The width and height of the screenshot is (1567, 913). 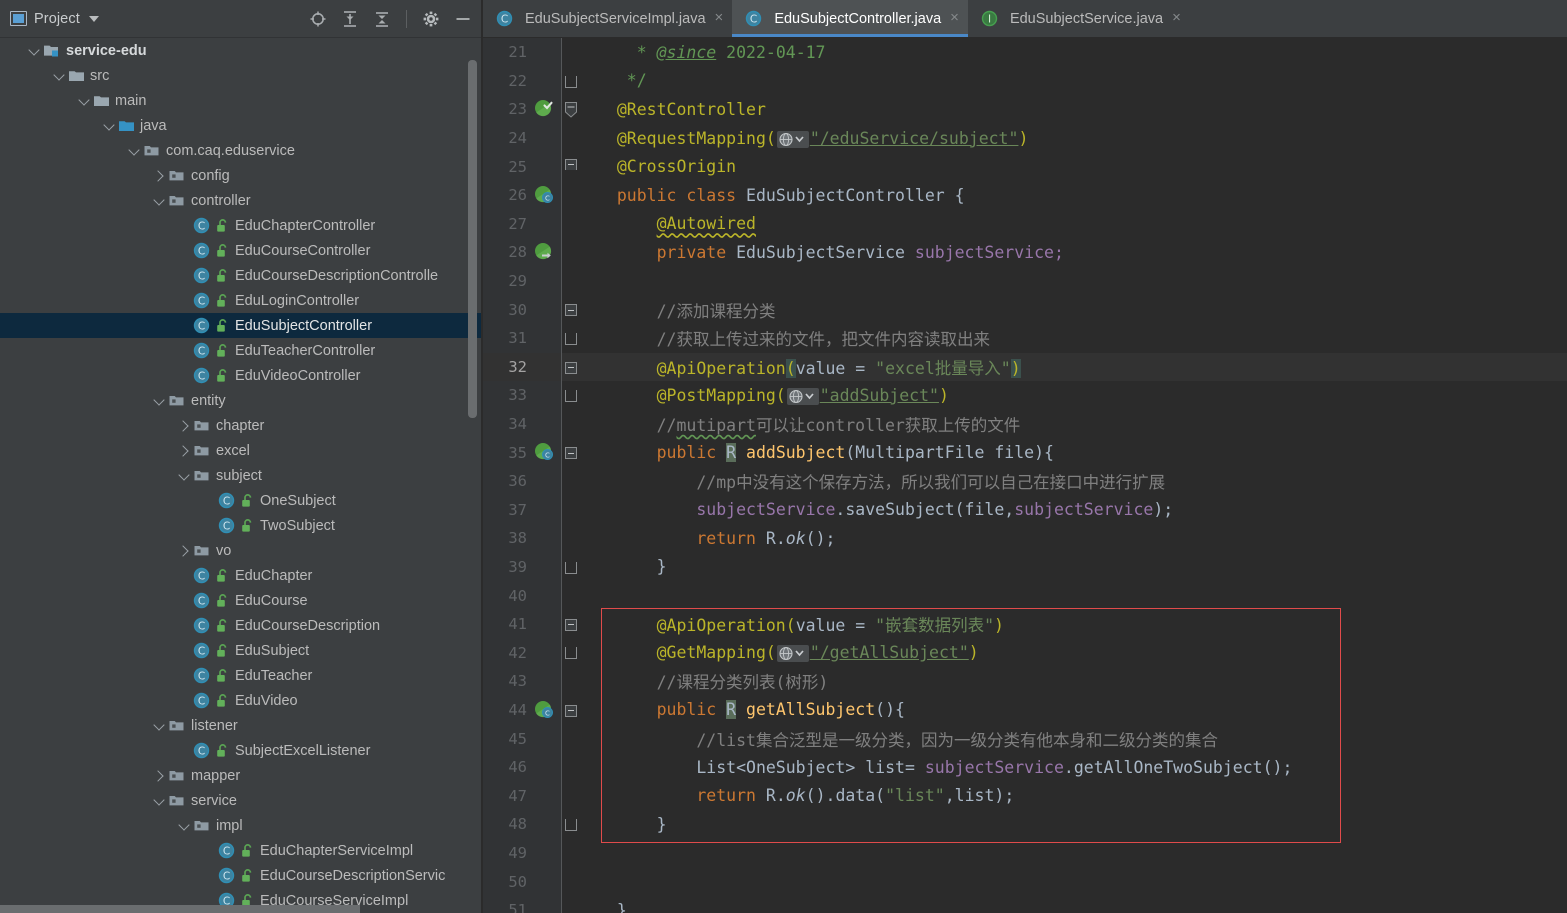 What do you see at coordinates (431, 19) in the screenshot?
I see `gear-icon` at bounding box center [431, 19].